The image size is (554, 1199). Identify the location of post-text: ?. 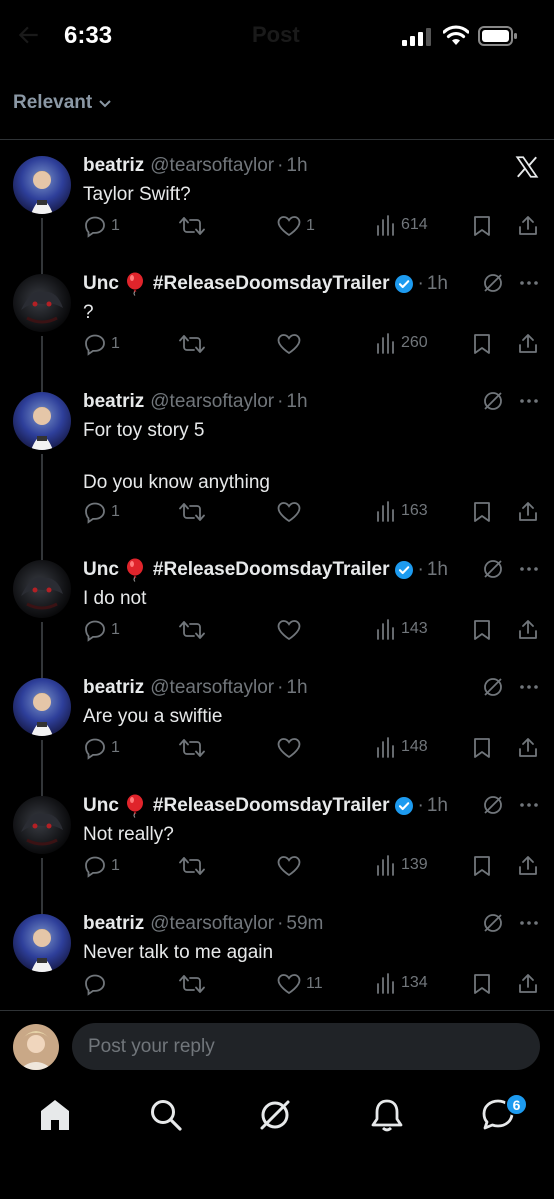
(88, 312).